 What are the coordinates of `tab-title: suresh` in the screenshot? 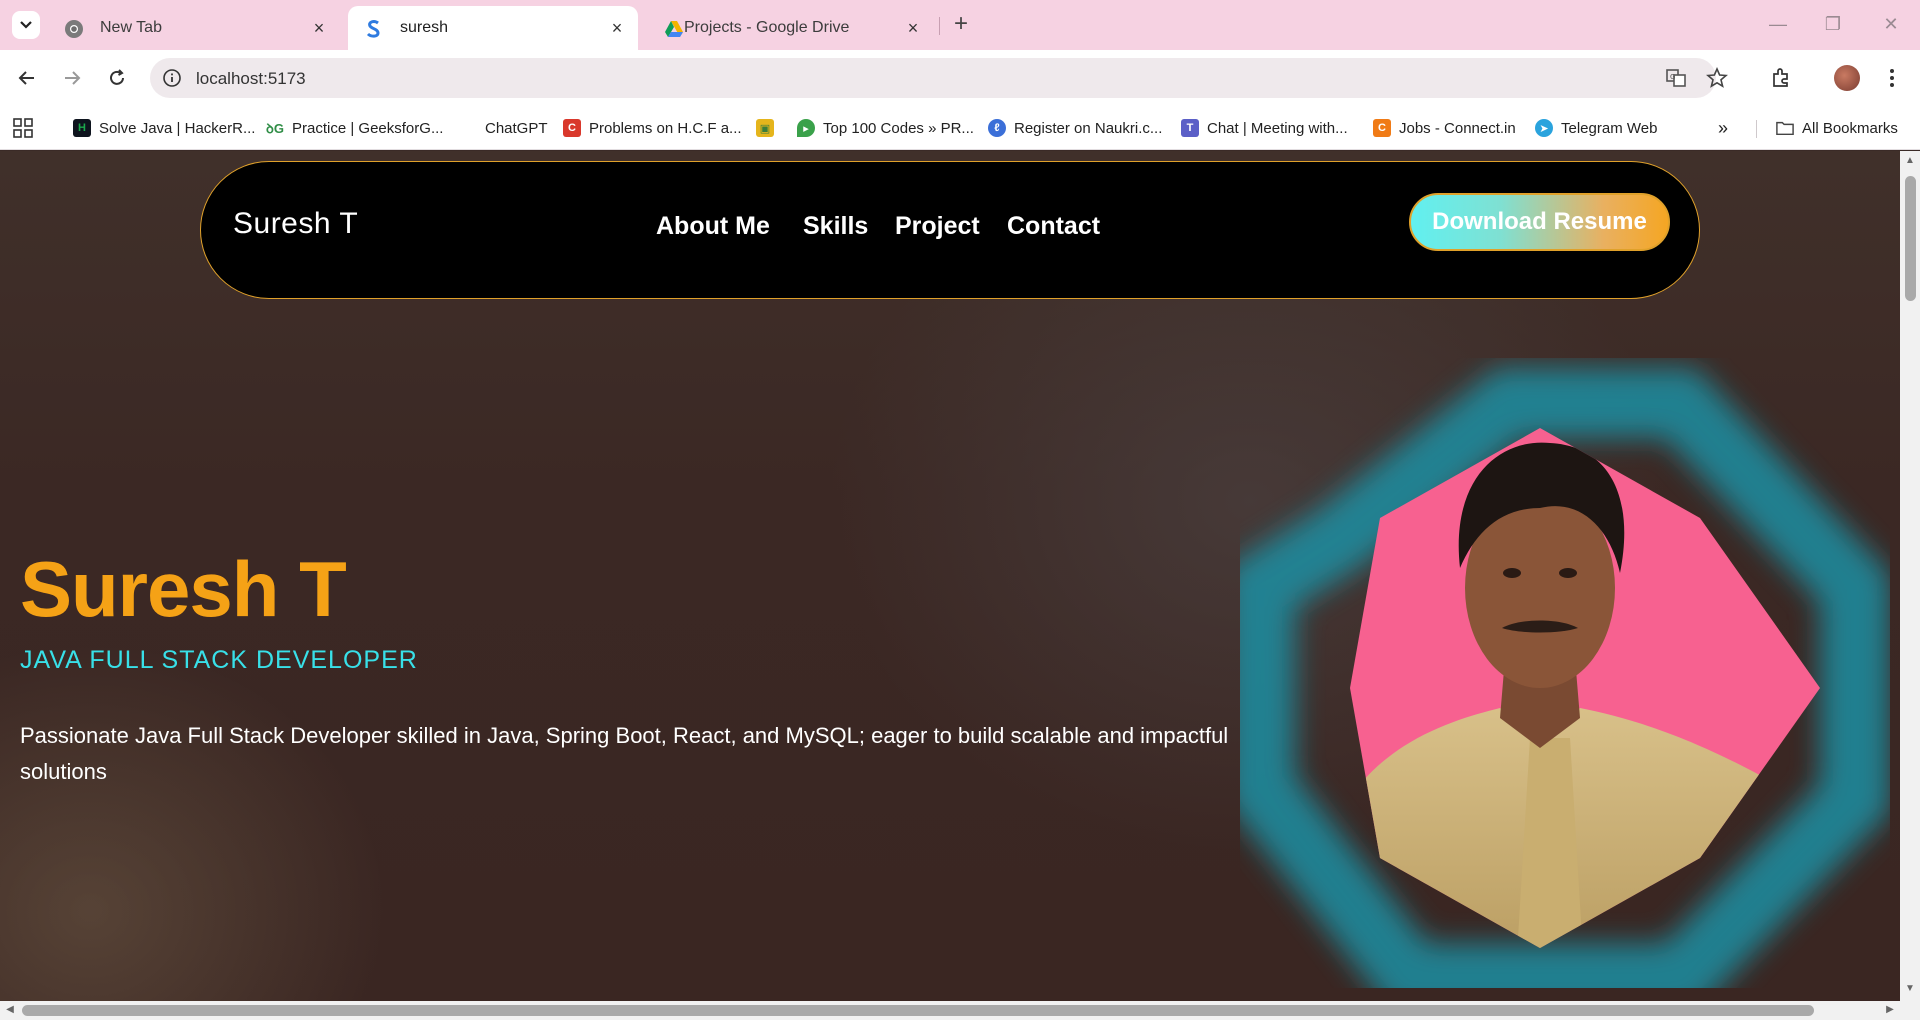 It's located at (424, 27).